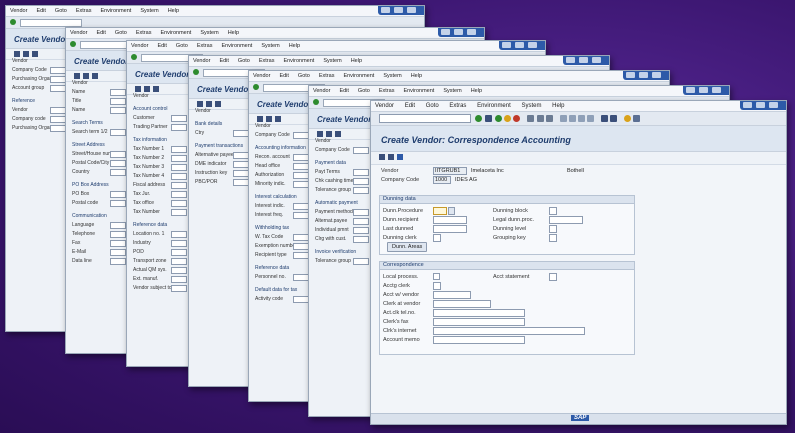 This screenshot has width=795, height=433. I want to click on prev-page-icon, so click(572, 118).